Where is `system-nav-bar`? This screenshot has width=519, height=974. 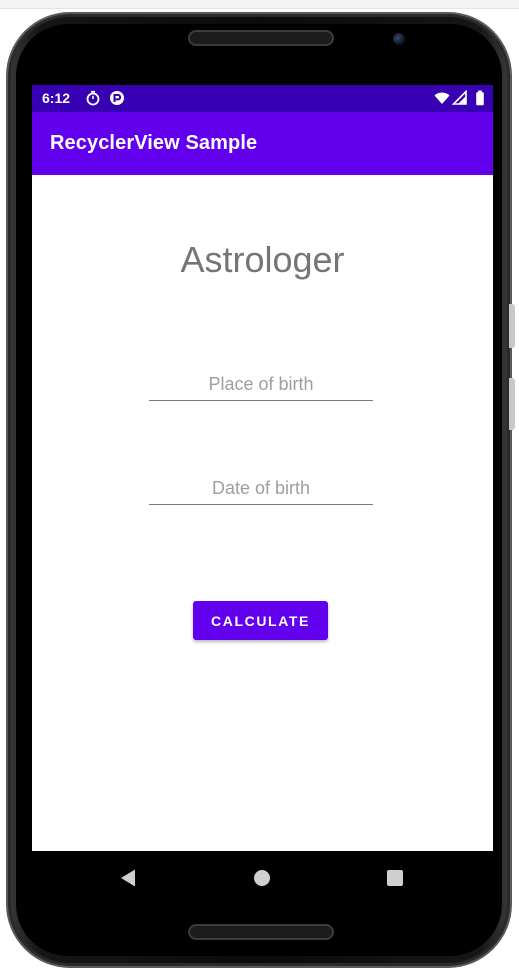
system-nav-bar is located at coordinates (262, 878).